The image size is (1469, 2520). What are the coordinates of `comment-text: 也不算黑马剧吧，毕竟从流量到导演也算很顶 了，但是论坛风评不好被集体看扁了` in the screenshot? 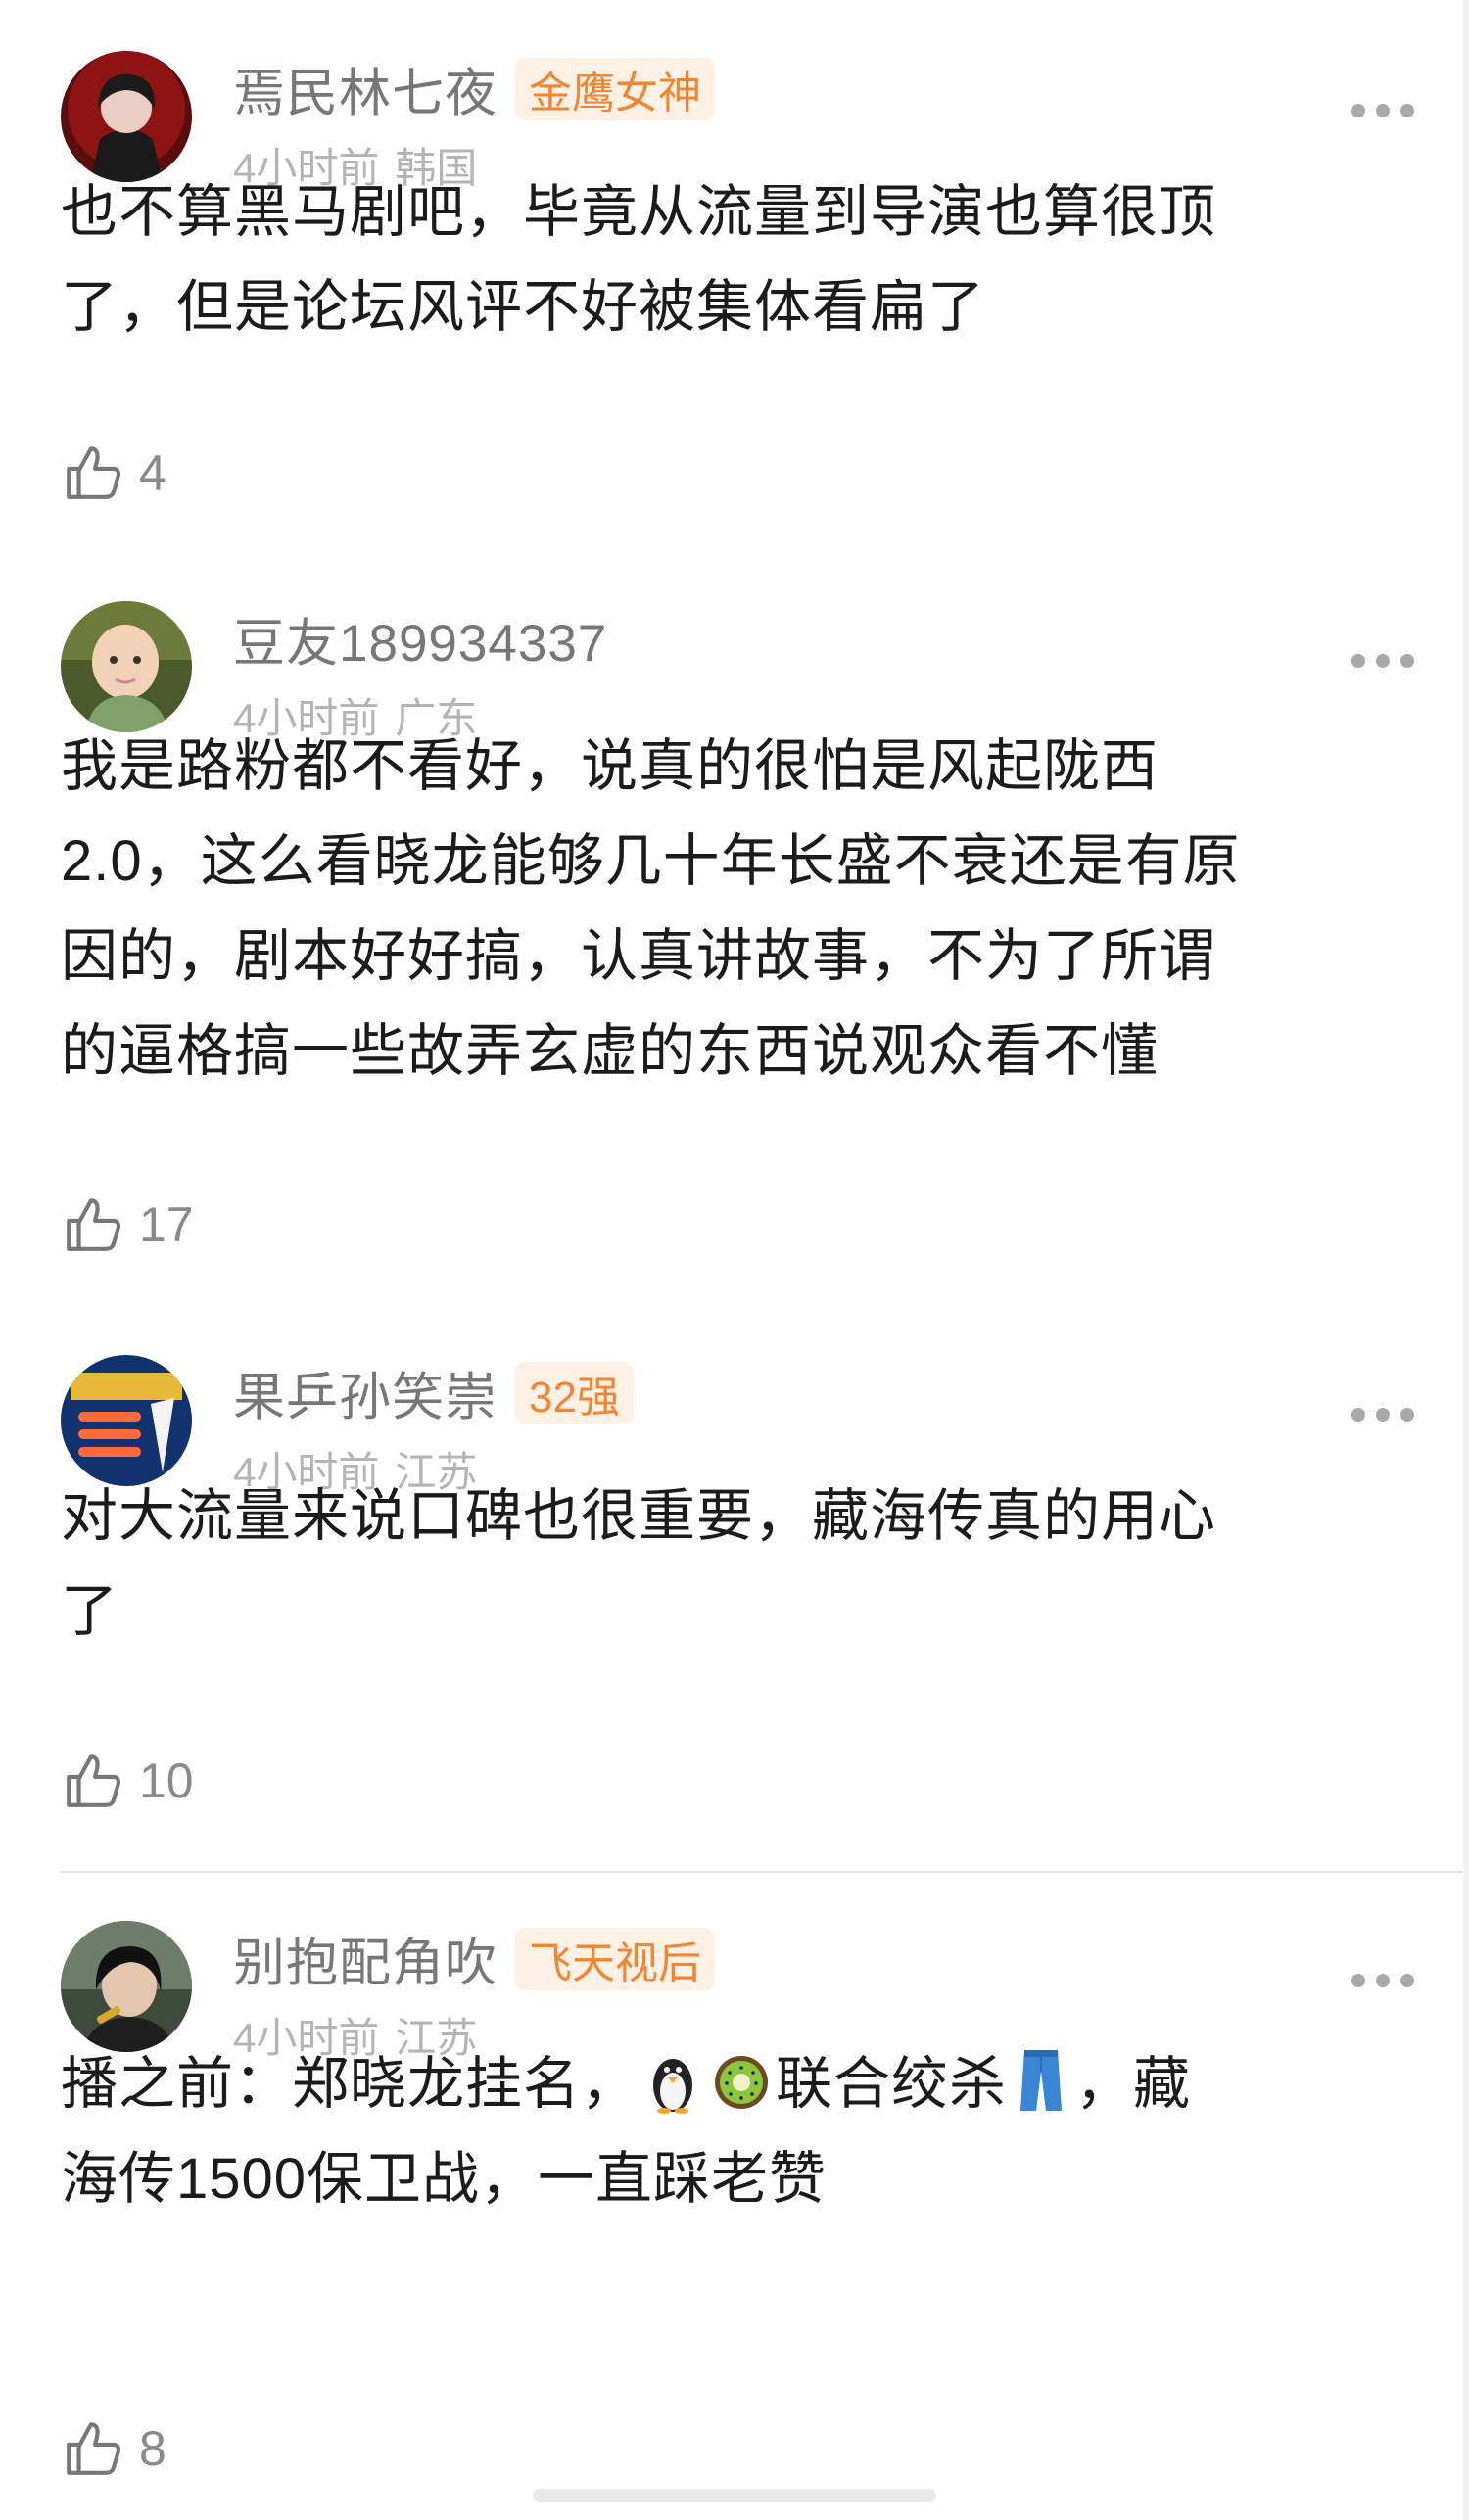 It's located at (639, 259).